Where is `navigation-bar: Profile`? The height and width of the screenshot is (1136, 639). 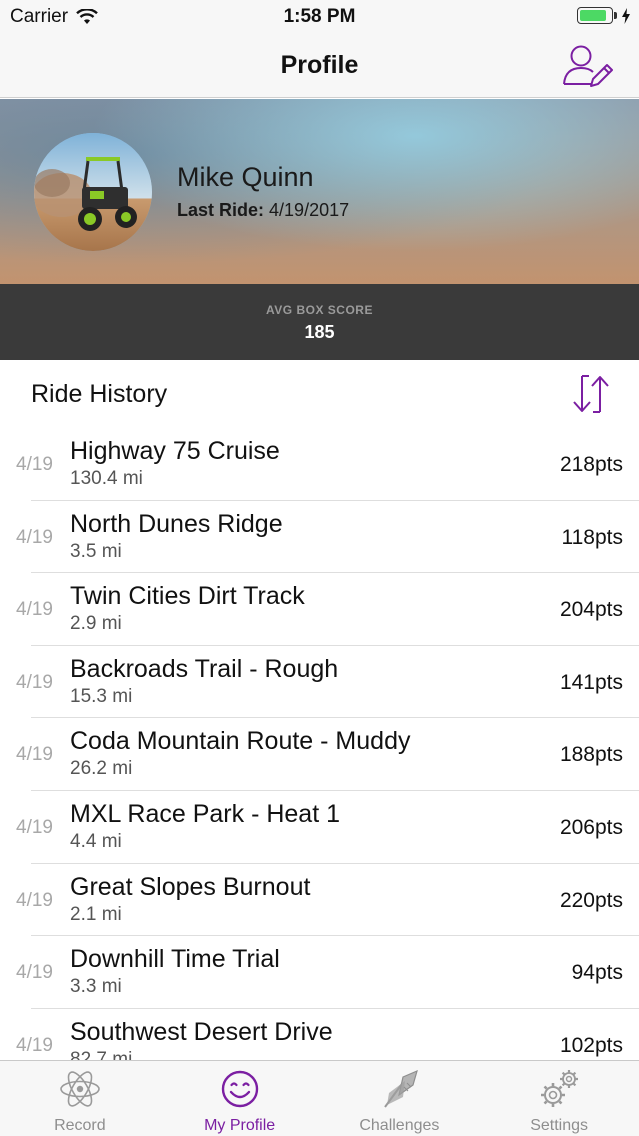
navigation-bar: Profile is located at coordinates (319, 66).